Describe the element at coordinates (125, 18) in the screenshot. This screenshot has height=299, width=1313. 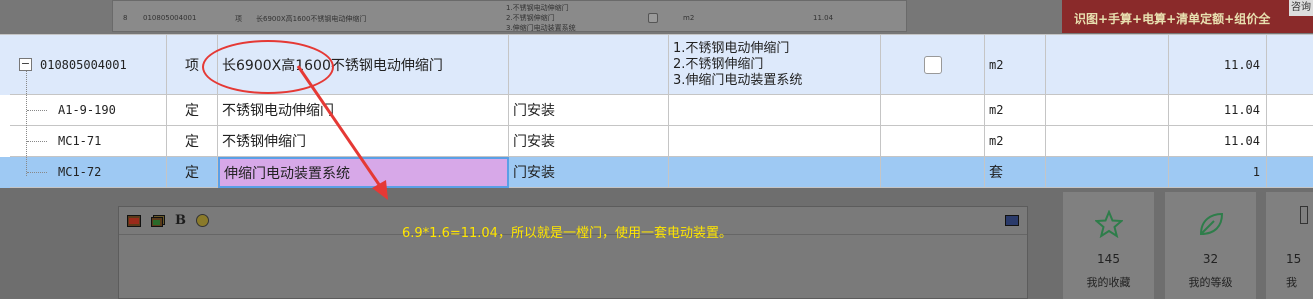
I see `bg-row-number: 8` at that location.